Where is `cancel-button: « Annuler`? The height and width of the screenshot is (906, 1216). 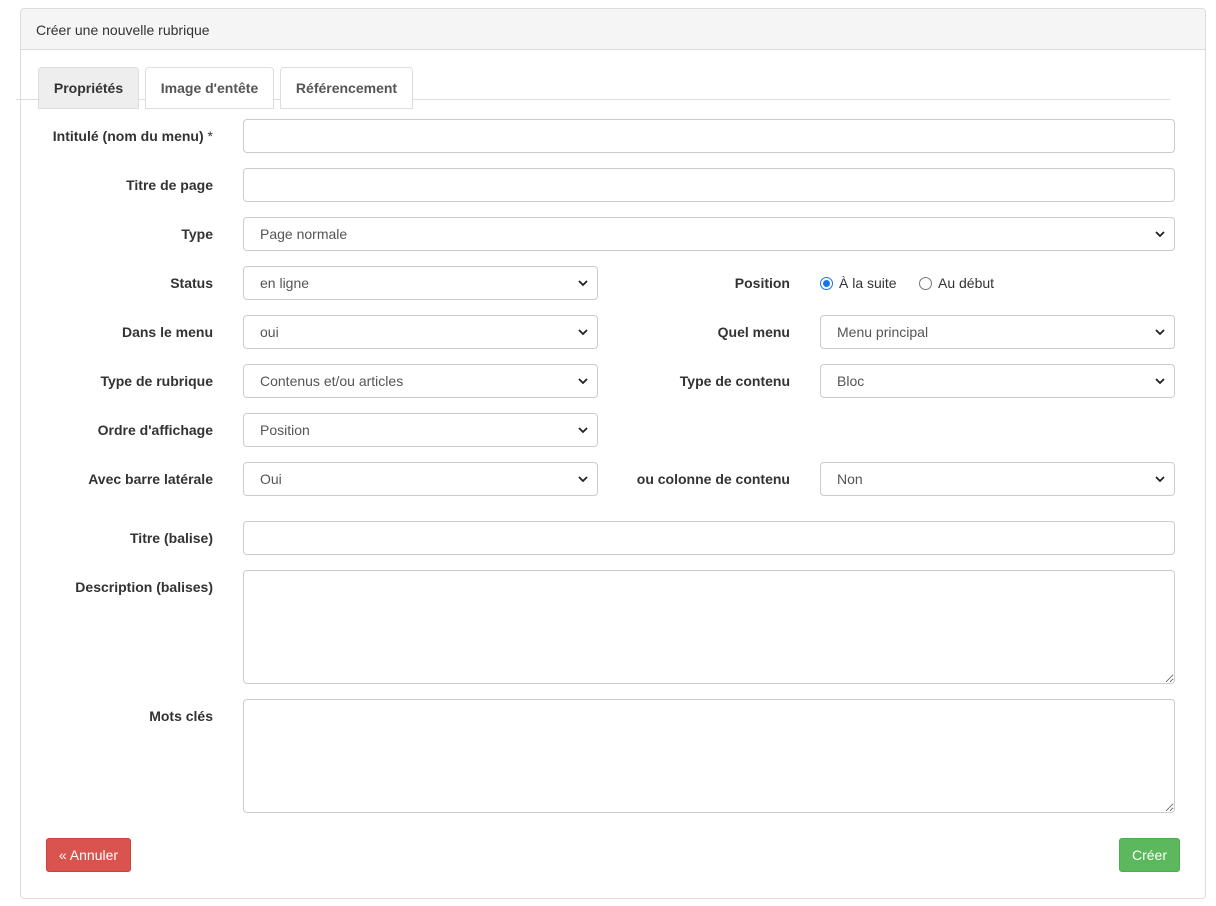 cancel-button: « Annuler is located at coordinates (88, 855).